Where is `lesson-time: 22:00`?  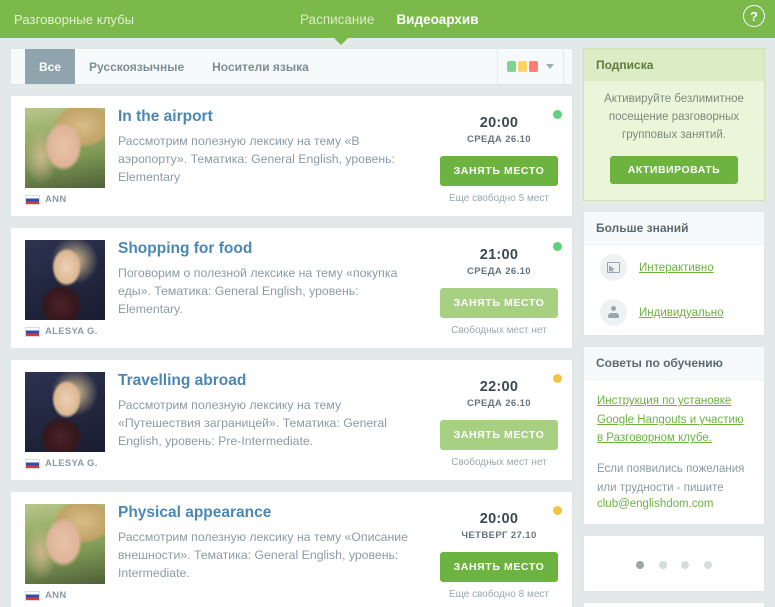 lesson-time: 22:00 is located at coordinates (499, 387).